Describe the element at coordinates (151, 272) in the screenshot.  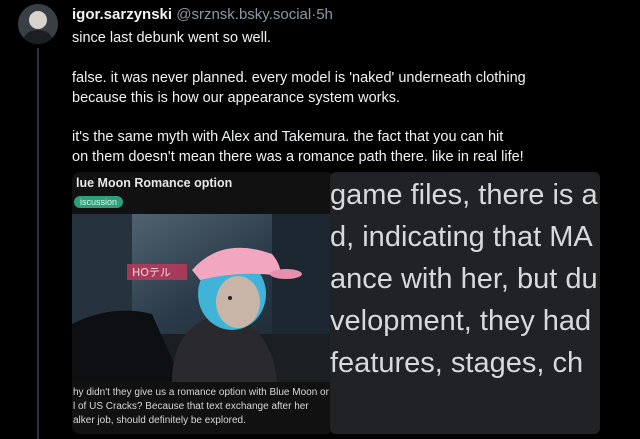
I see `svg-text: HOテル` at that location.